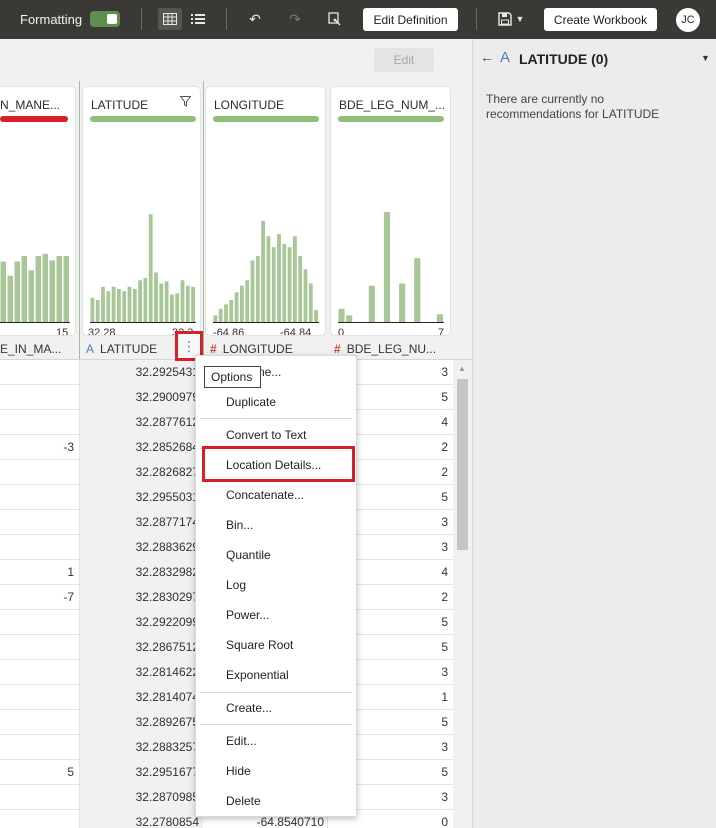 Image resolution: width=716 pixels, height=828 pixels. Describe the element at coordinates (141, 697) in the screenshot. I see `table-cell: 32.2814074` at that location.